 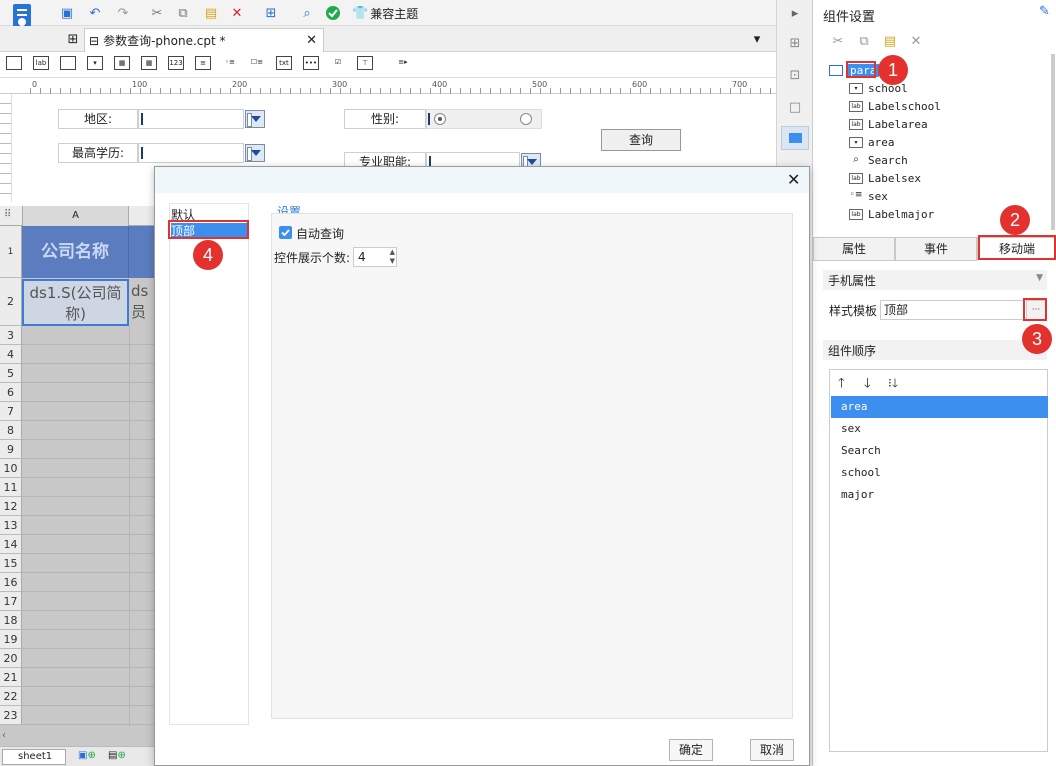 What do you see at coordinates (841, 385) in the screenshot?
I see `move-up-icon: 🡑` at bounding box center [841, 385].